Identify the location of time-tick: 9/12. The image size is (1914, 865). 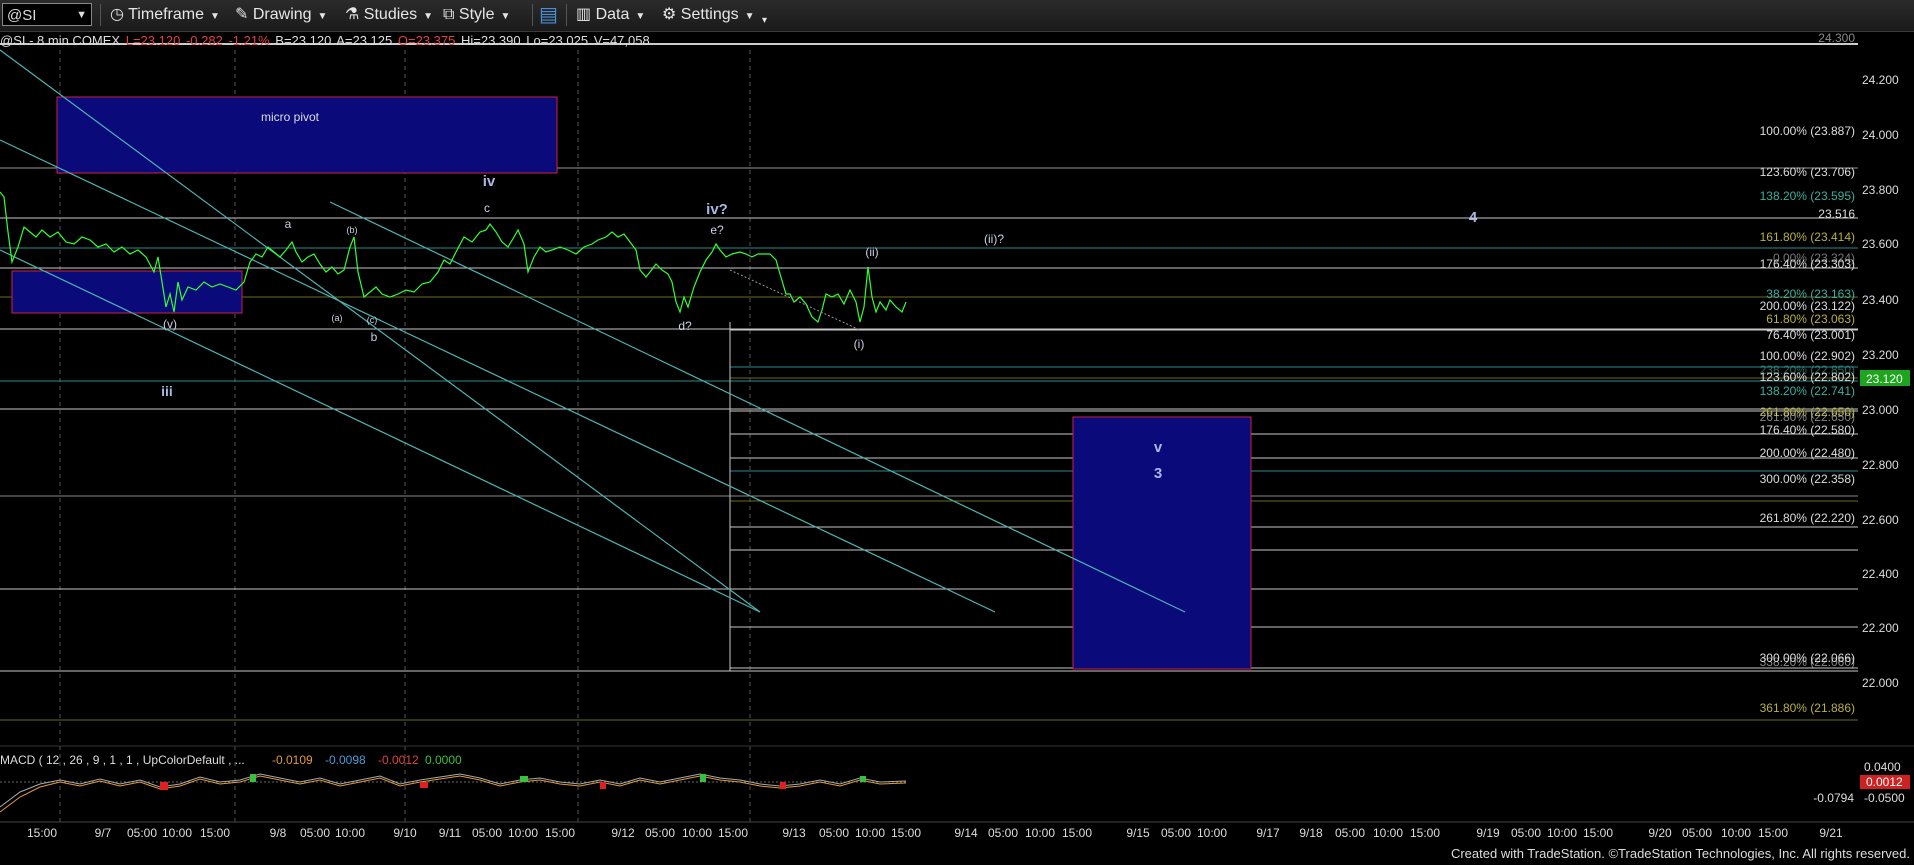
(623, 833).